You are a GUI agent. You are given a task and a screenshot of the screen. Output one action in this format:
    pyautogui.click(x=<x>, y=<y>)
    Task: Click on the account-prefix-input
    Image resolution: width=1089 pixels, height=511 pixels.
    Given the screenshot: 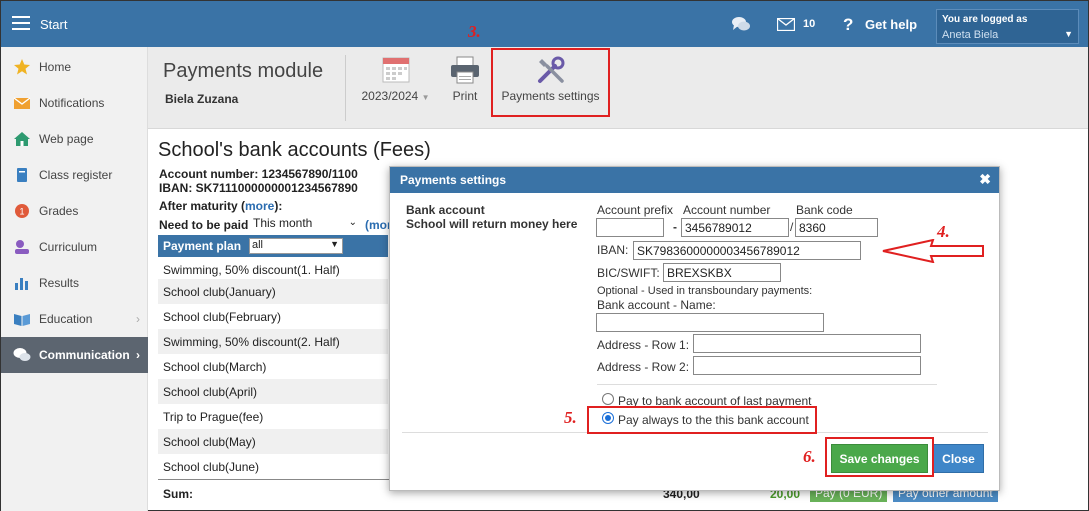 What is the action you would take?
    pyautogui.click(x=630, y=227)
    